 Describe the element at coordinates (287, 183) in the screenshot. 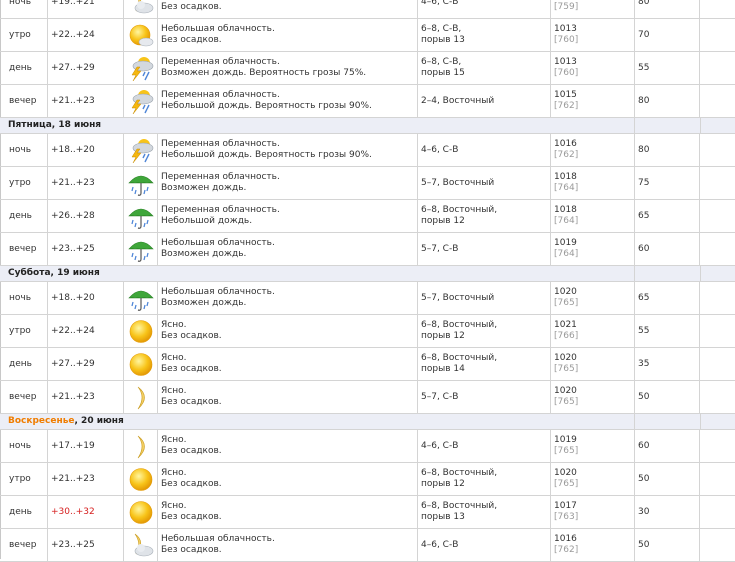

I see `conditions-cell: Переменная облачность. Возможен дождь.` at that location.